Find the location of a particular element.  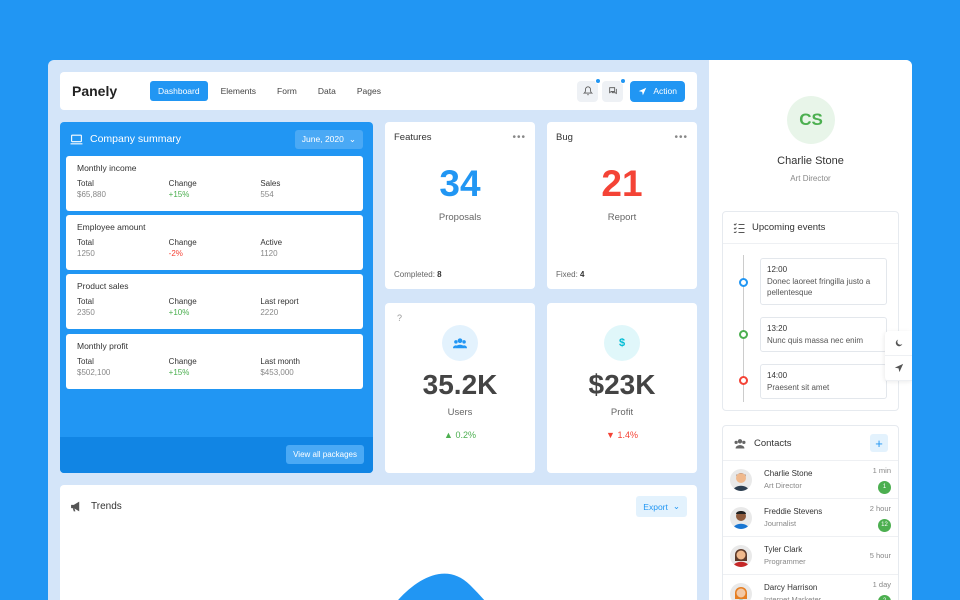

bug-label: Report is located at coordinates (622, 217).